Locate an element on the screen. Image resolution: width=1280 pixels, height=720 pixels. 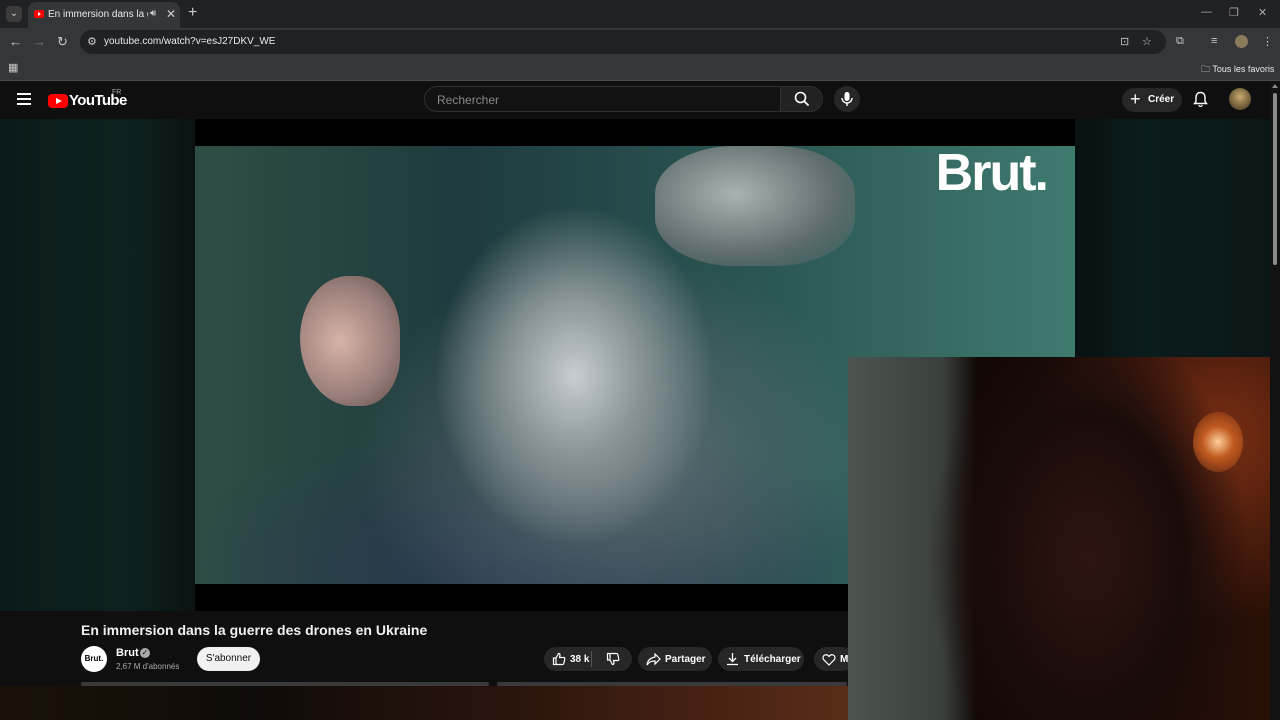
microphone-icon is located at coordinates (847, 99).